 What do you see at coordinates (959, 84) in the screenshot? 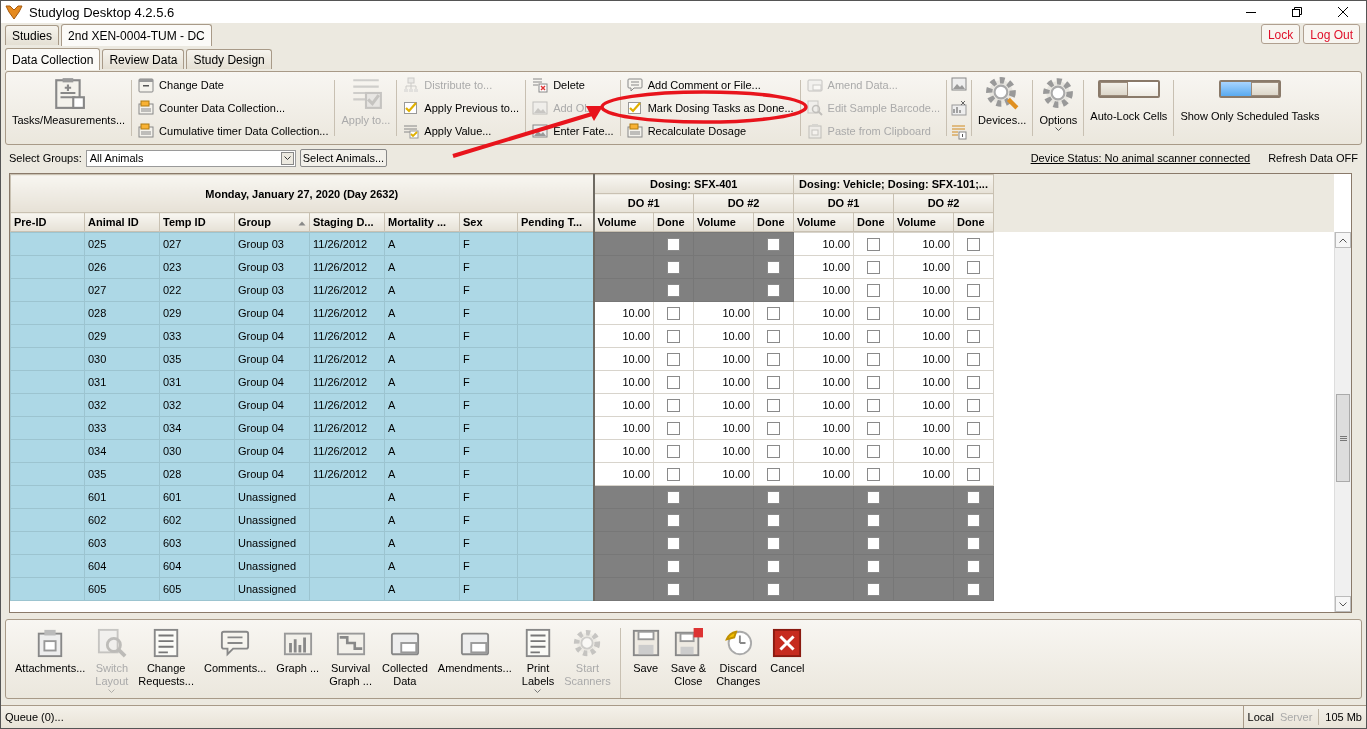
I see `picture-icon` at bounding box center [959, 84].